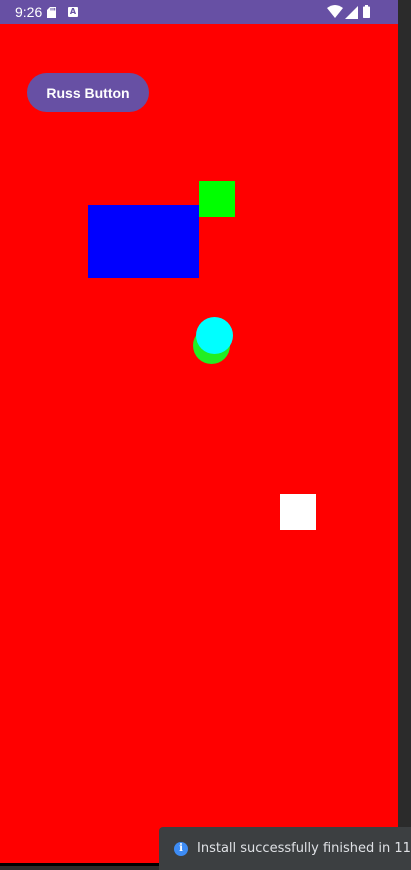  What do you see at coordinates (29, 12) in the screenshot?
I see `status-time: 9:26` at bounding box center [29, 12].